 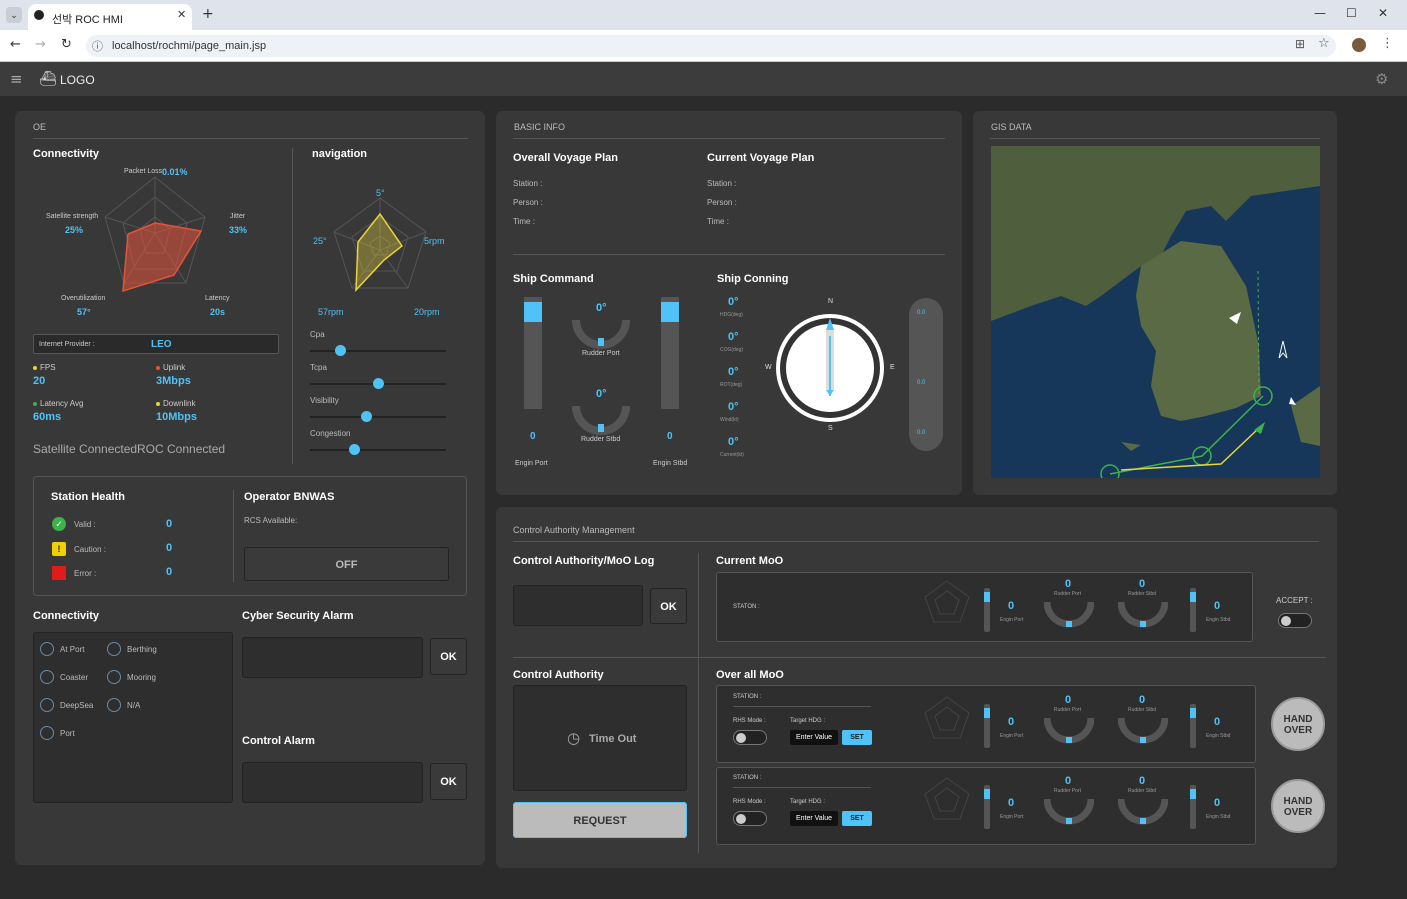 I want to click on slider-label: Congestion, so click(x=330, y=433).